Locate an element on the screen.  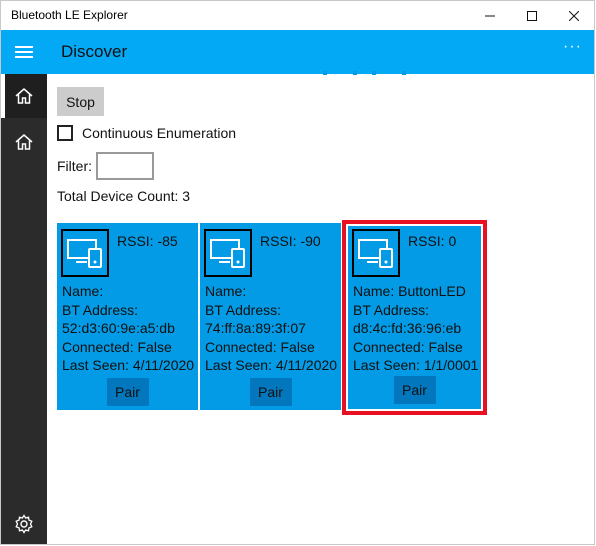
filter-input is located at coordinates (125, 166).